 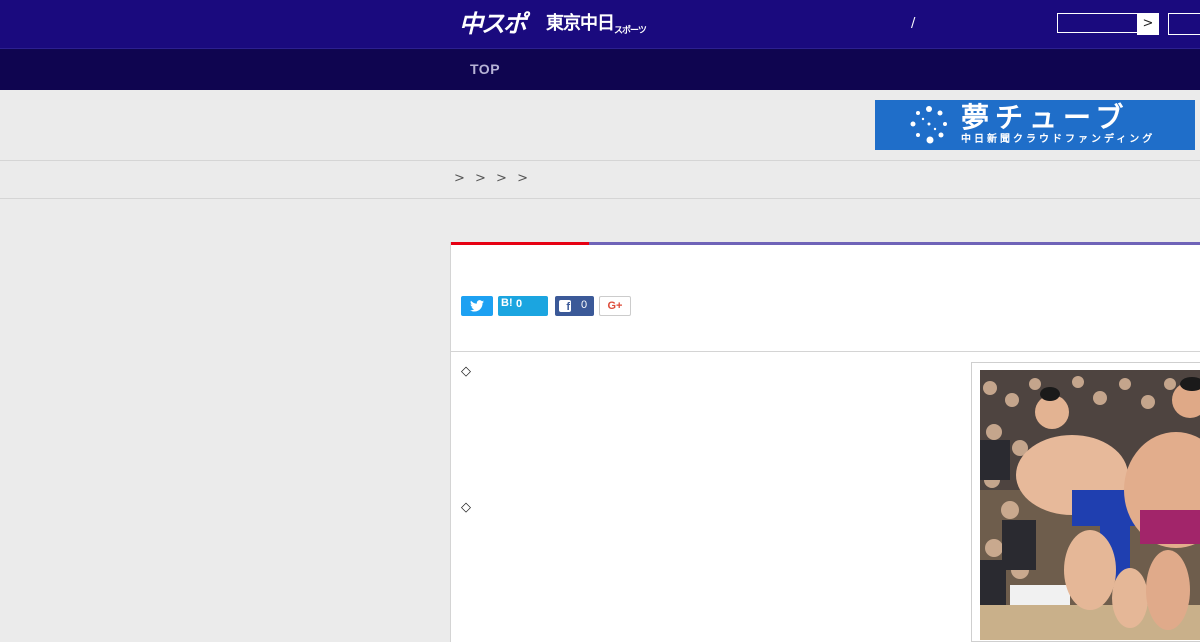 I want to click on ad-banner-yume-tube: 夢チューブ 中日新聞クラウドファンディング, so click(x=1035, y=125).